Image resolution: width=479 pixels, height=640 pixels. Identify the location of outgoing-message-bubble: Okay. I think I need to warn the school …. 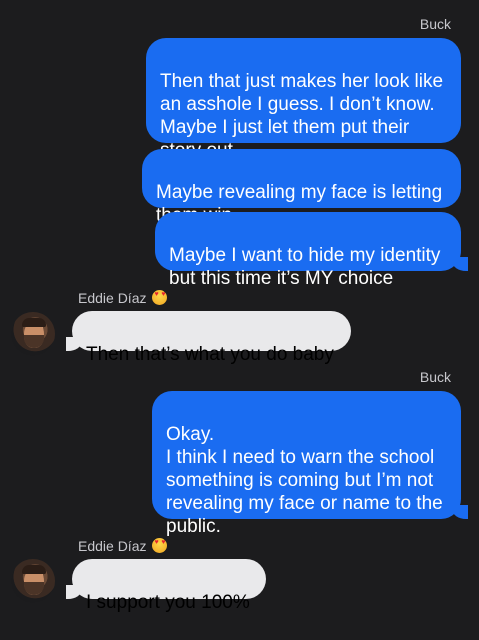
(306, 464).